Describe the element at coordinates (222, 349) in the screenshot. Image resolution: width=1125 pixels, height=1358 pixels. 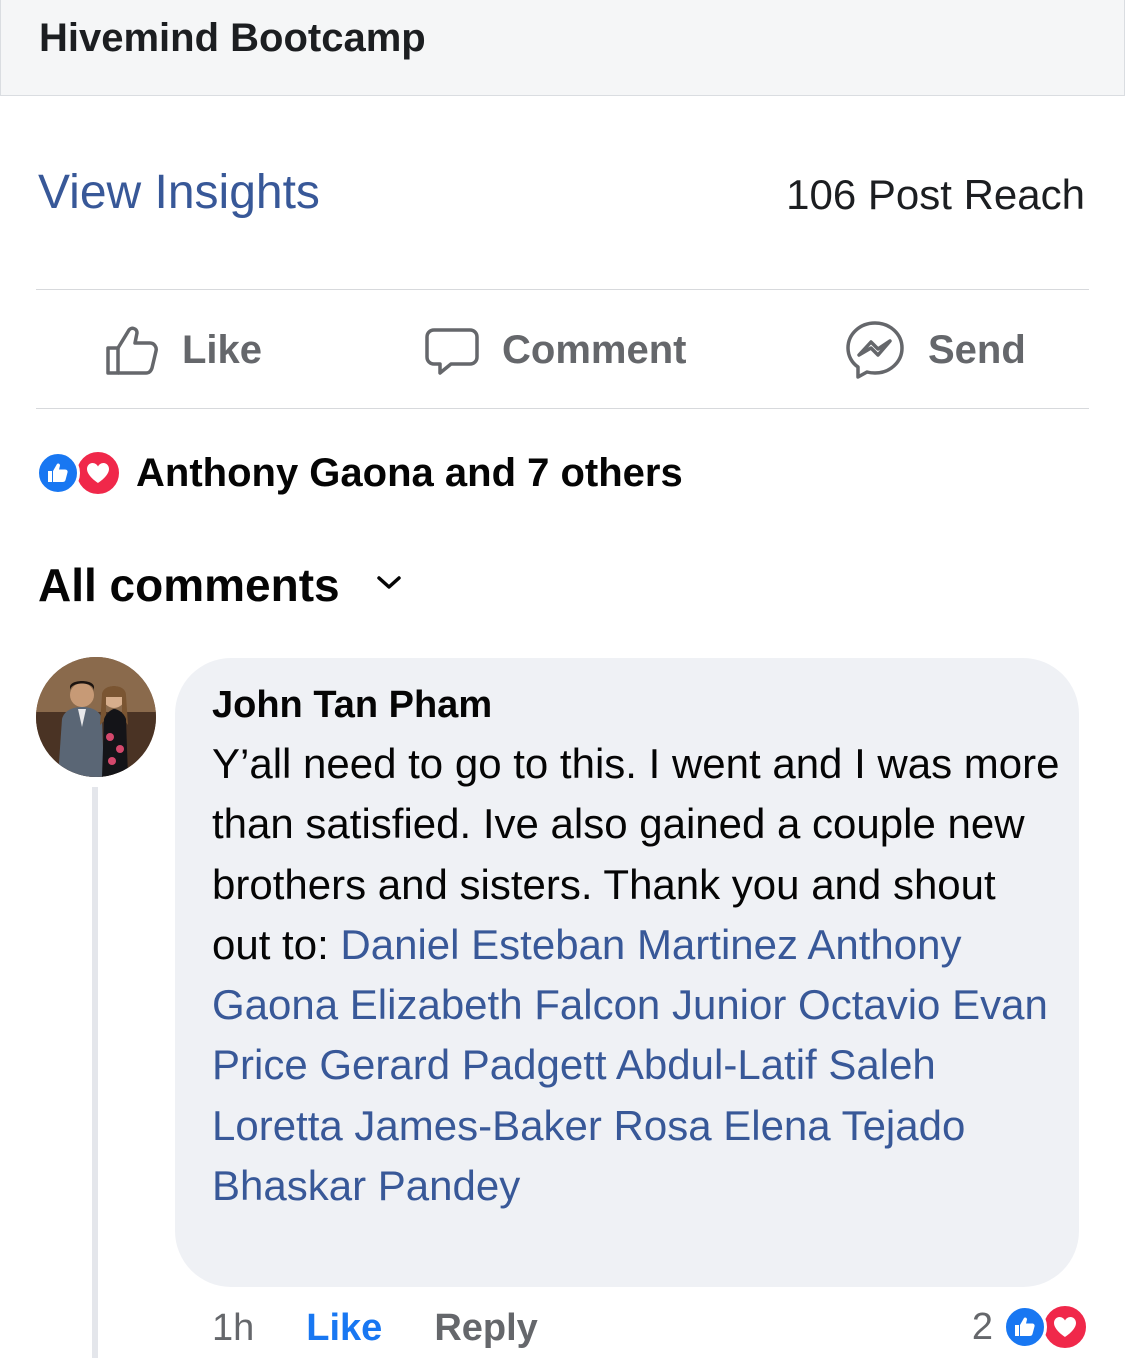
I see `like-label: Like` at that location.